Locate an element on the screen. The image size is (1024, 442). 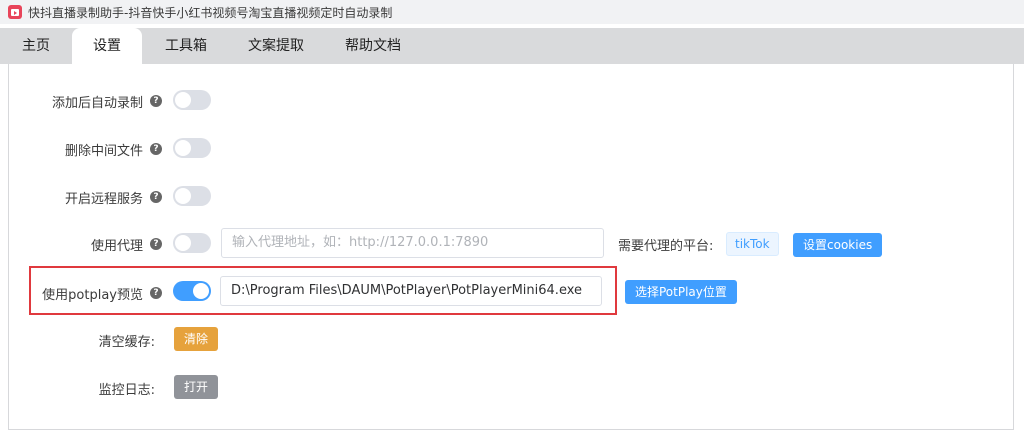
tab-home: 主页 is located at coordinates (36, 46).